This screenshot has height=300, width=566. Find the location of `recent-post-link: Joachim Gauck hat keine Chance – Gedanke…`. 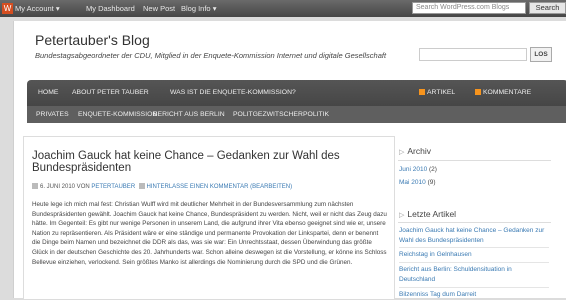

recent-post-link: Joachim Gauck hat keine Chance – Gedanke… is located at coordinates (474, 236).